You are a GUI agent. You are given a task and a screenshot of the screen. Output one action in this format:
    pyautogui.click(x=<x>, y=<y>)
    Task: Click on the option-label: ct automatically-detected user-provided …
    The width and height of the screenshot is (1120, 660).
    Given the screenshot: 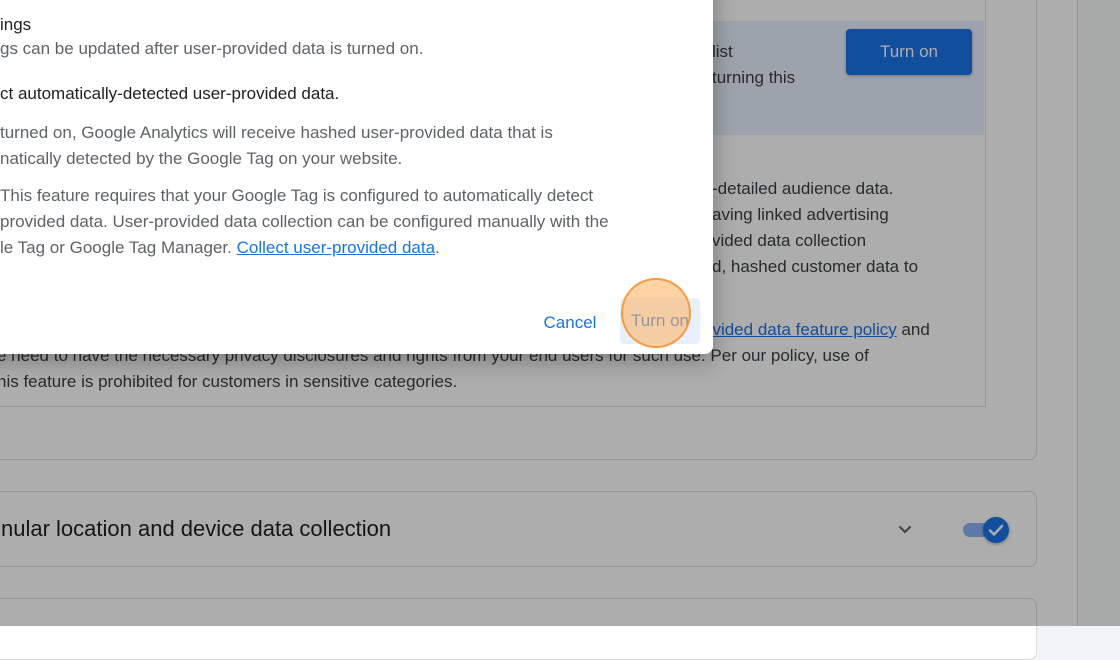 What is the action you would take?
    pyautogui.click(x=169, y=94)
    